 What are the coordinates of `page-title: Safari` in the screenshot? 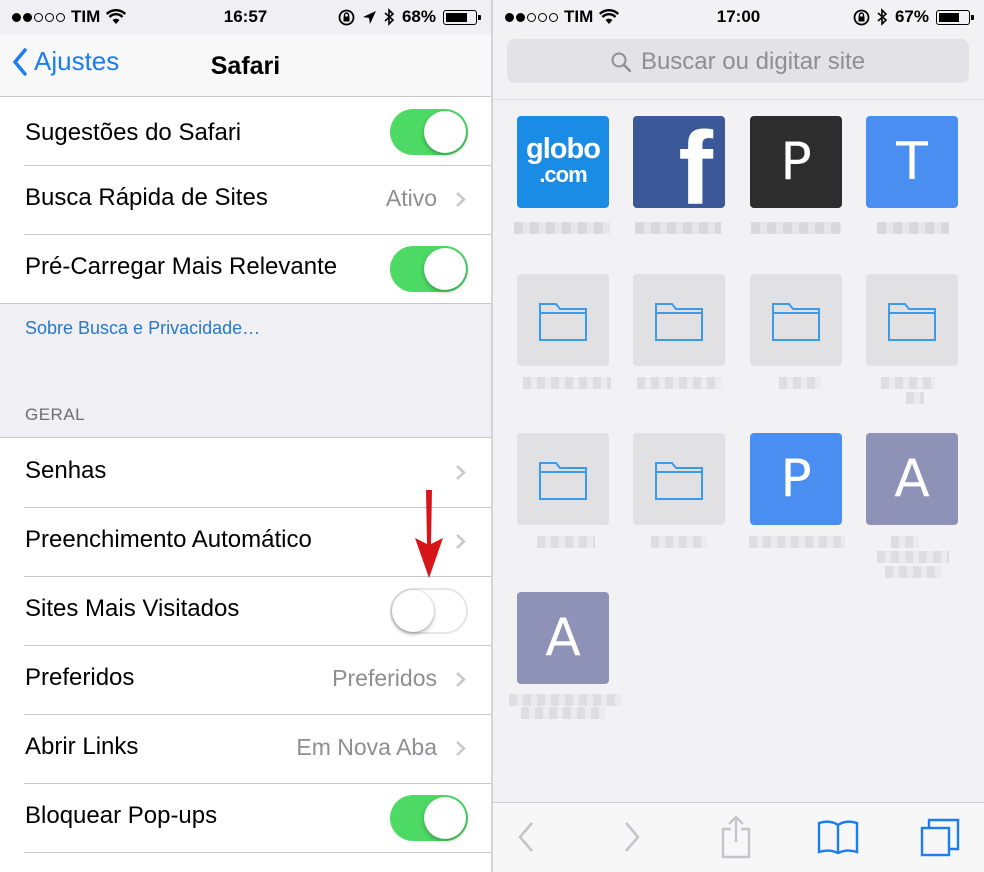 It's located at (245, 66).